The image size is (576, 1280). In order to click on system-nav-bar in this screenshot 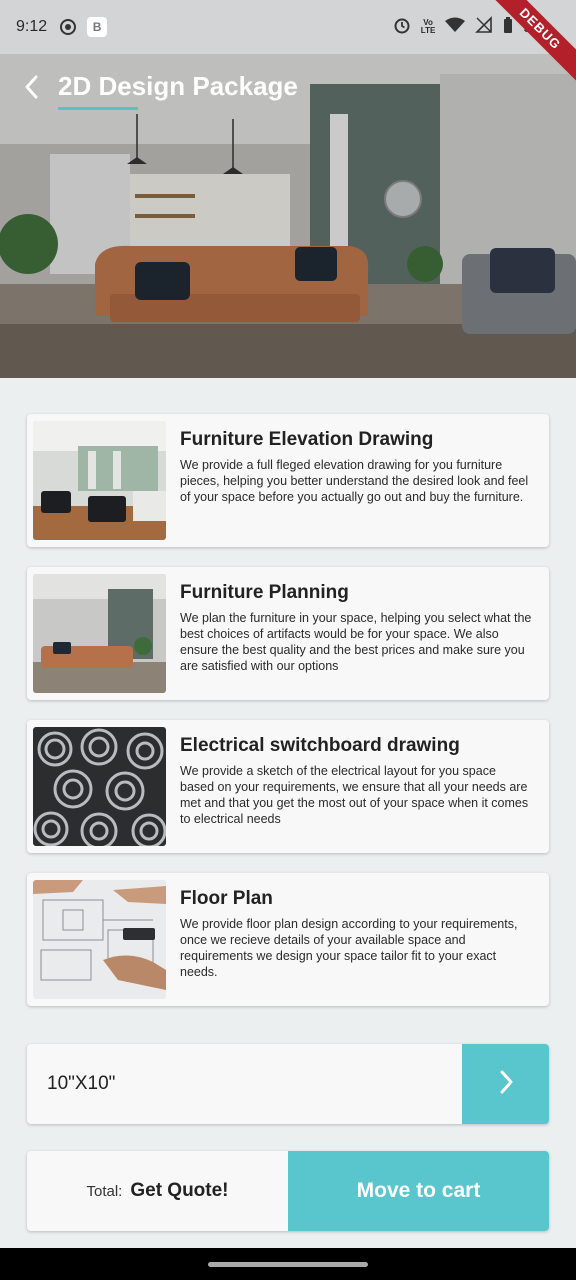, I will do `click(288, 1264)`.